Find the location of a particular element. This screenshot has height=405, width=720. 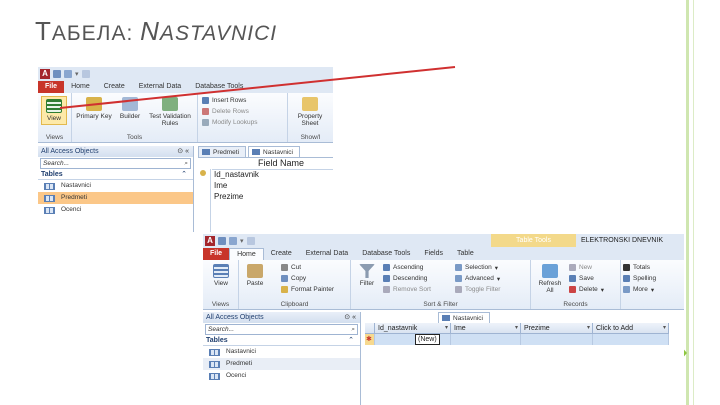

toggle-filter-button: Toggle Filter is located at coordinates (477, 289).